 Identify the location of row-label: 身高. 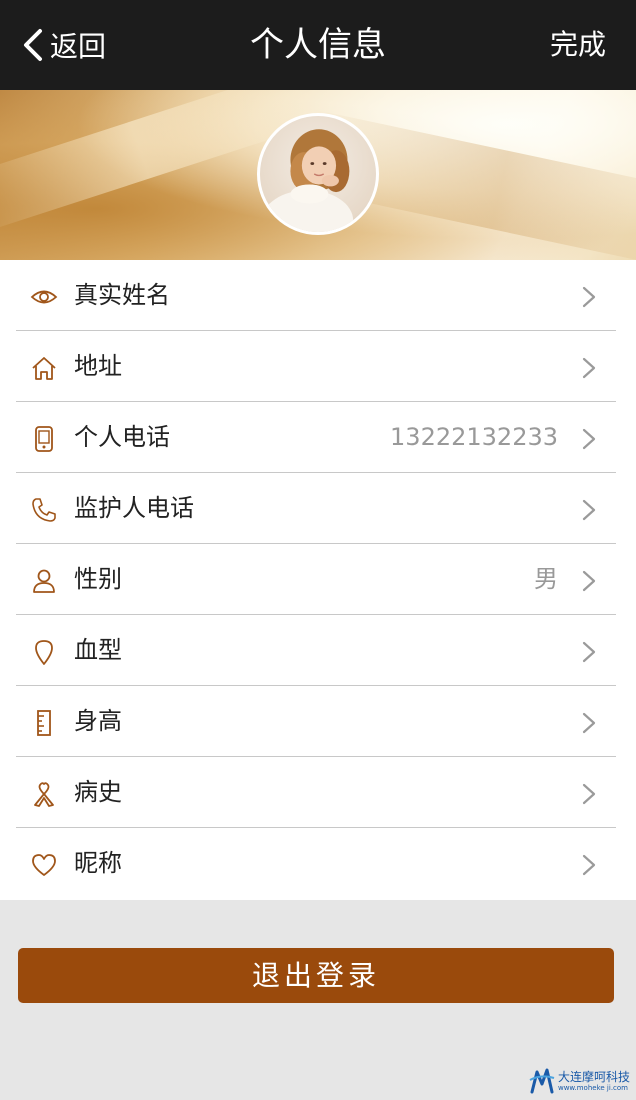
(98, 721).